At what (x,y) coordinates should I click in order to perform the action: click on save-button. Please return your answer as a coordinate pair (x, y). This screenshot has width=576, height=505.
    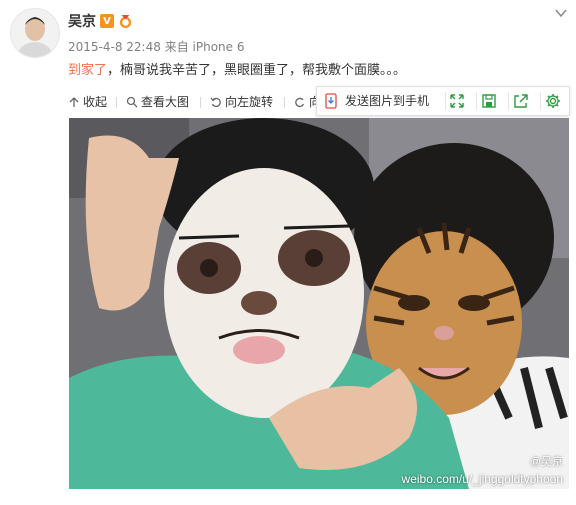
    Looking at the image, I should click on (489, 101).